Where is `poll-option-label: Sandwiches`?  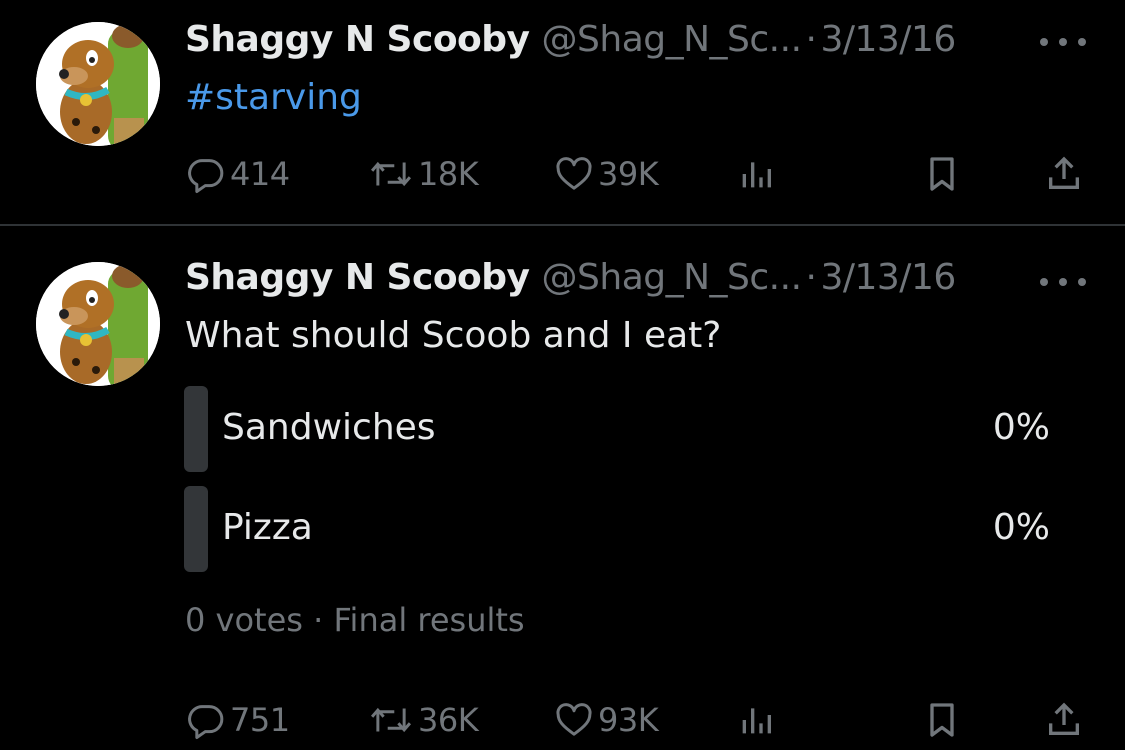 poll-option-label: Sandwiches is located at coordinates (329, 427).